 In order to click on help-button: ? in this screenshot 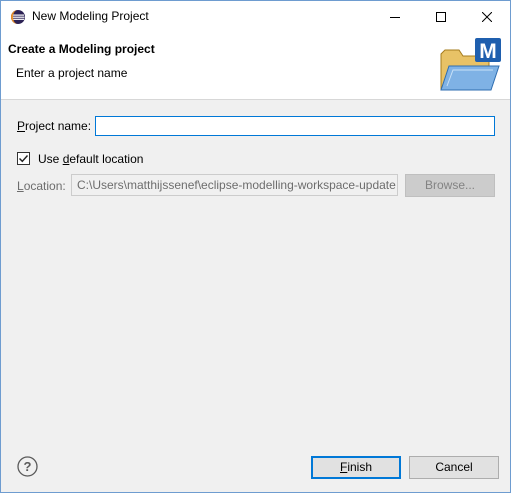, I will do `click(27, 466)`.